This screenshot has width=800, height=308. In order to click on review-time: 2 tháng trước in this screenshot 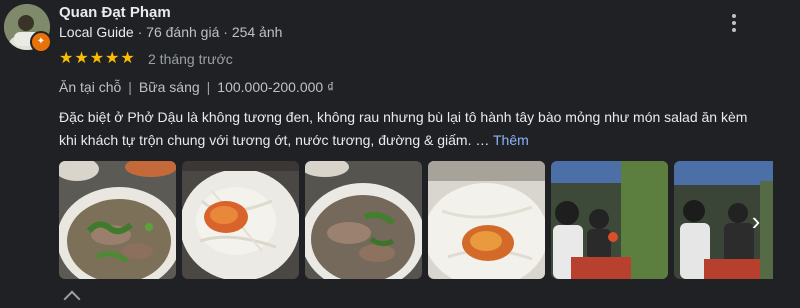, I will do `click(190, 59)`.